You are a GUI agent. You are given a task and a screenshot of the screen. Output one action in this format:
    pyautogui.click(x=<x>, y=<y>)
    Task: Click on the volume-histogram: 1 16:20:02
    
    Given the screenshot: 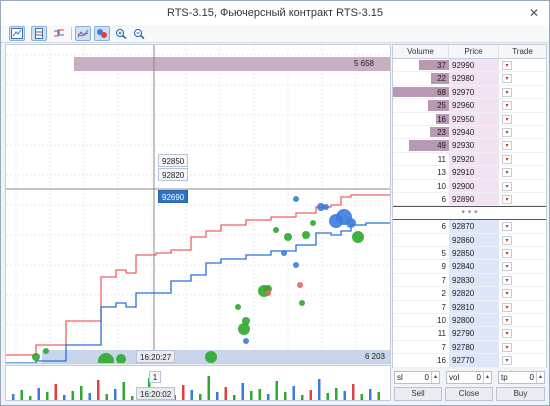 What is the action you would take?
    pyautogui.click(x=198, y=383)
    